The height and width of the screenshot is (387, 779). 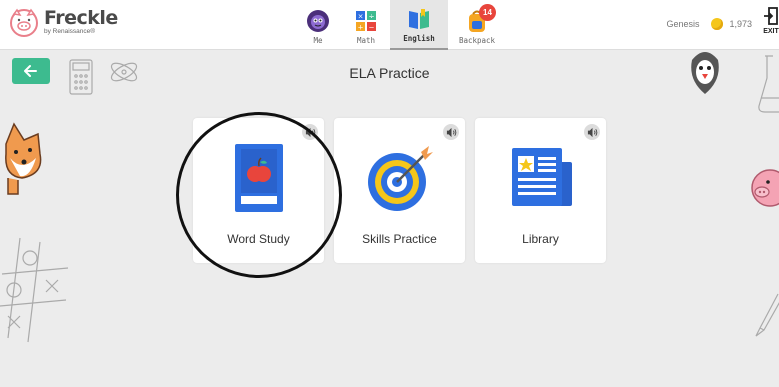 I want to click on nav-label-backpack: Backpack, so click(x=477, y=40).